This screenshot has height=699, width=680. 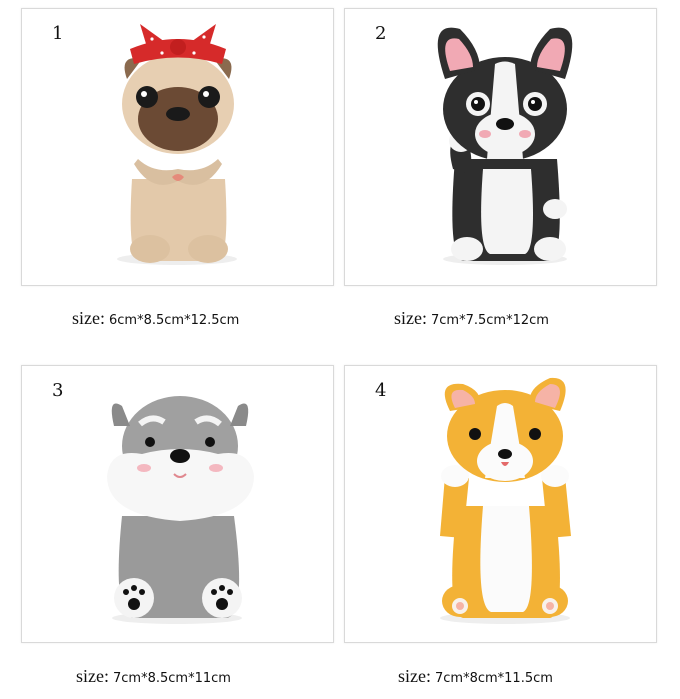 What do you see at coordinates (490, 320) in the screenshot?
I see `size-value: 7cm*7.5cm*12cm` at bounding box center [490, 320].